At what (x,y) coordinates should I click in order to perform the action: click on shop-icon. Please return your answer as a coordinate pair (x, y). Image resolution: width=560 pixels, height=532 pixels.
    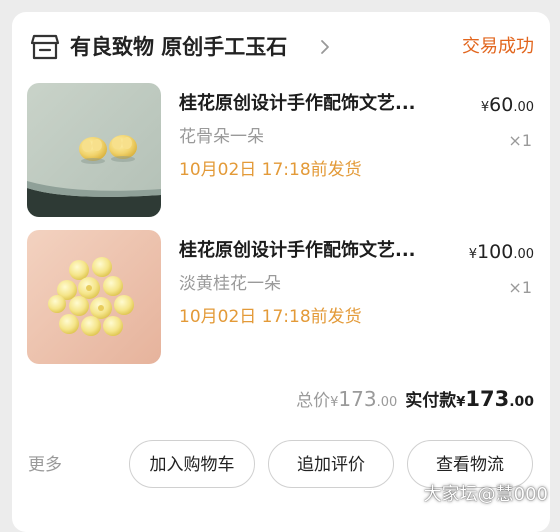
    Looking at the image, I should click on (45, 47).